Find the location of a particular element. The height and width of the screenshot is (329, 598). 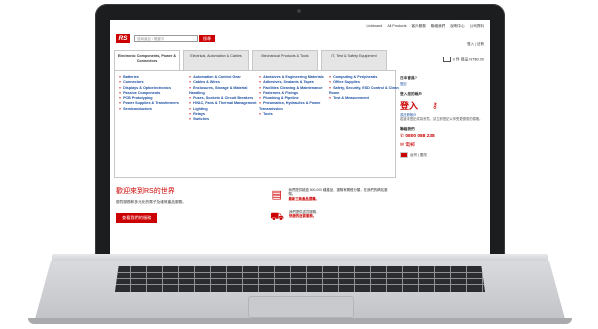

welcome-text: 優質服務和多元化的電子及維修產品服務。 is located at coordinates (151, 202).